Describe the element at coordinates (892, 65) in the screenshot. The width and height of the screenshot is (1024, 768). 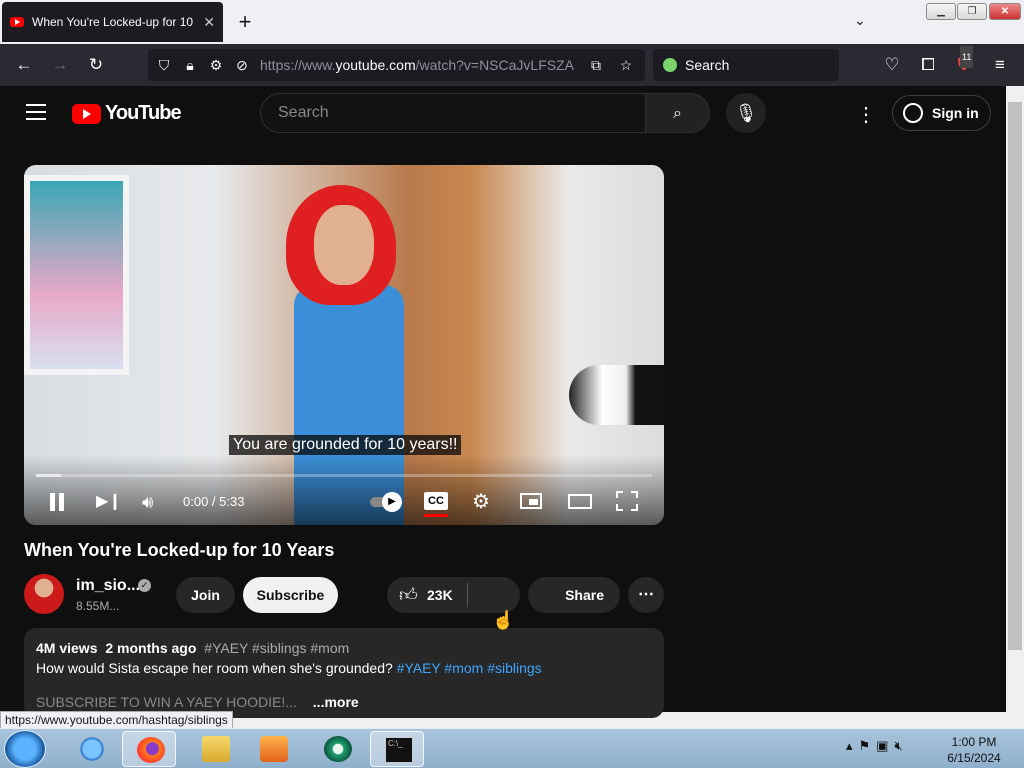
I see `pocket-icon: ♡` at that location.